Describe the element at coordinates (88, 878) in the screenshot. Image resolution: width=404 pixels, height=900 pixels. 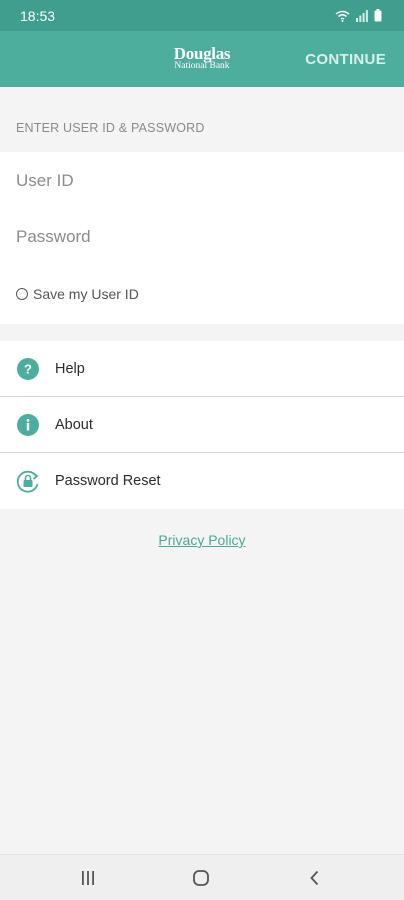
I see `recent-apps-icon` at that location.